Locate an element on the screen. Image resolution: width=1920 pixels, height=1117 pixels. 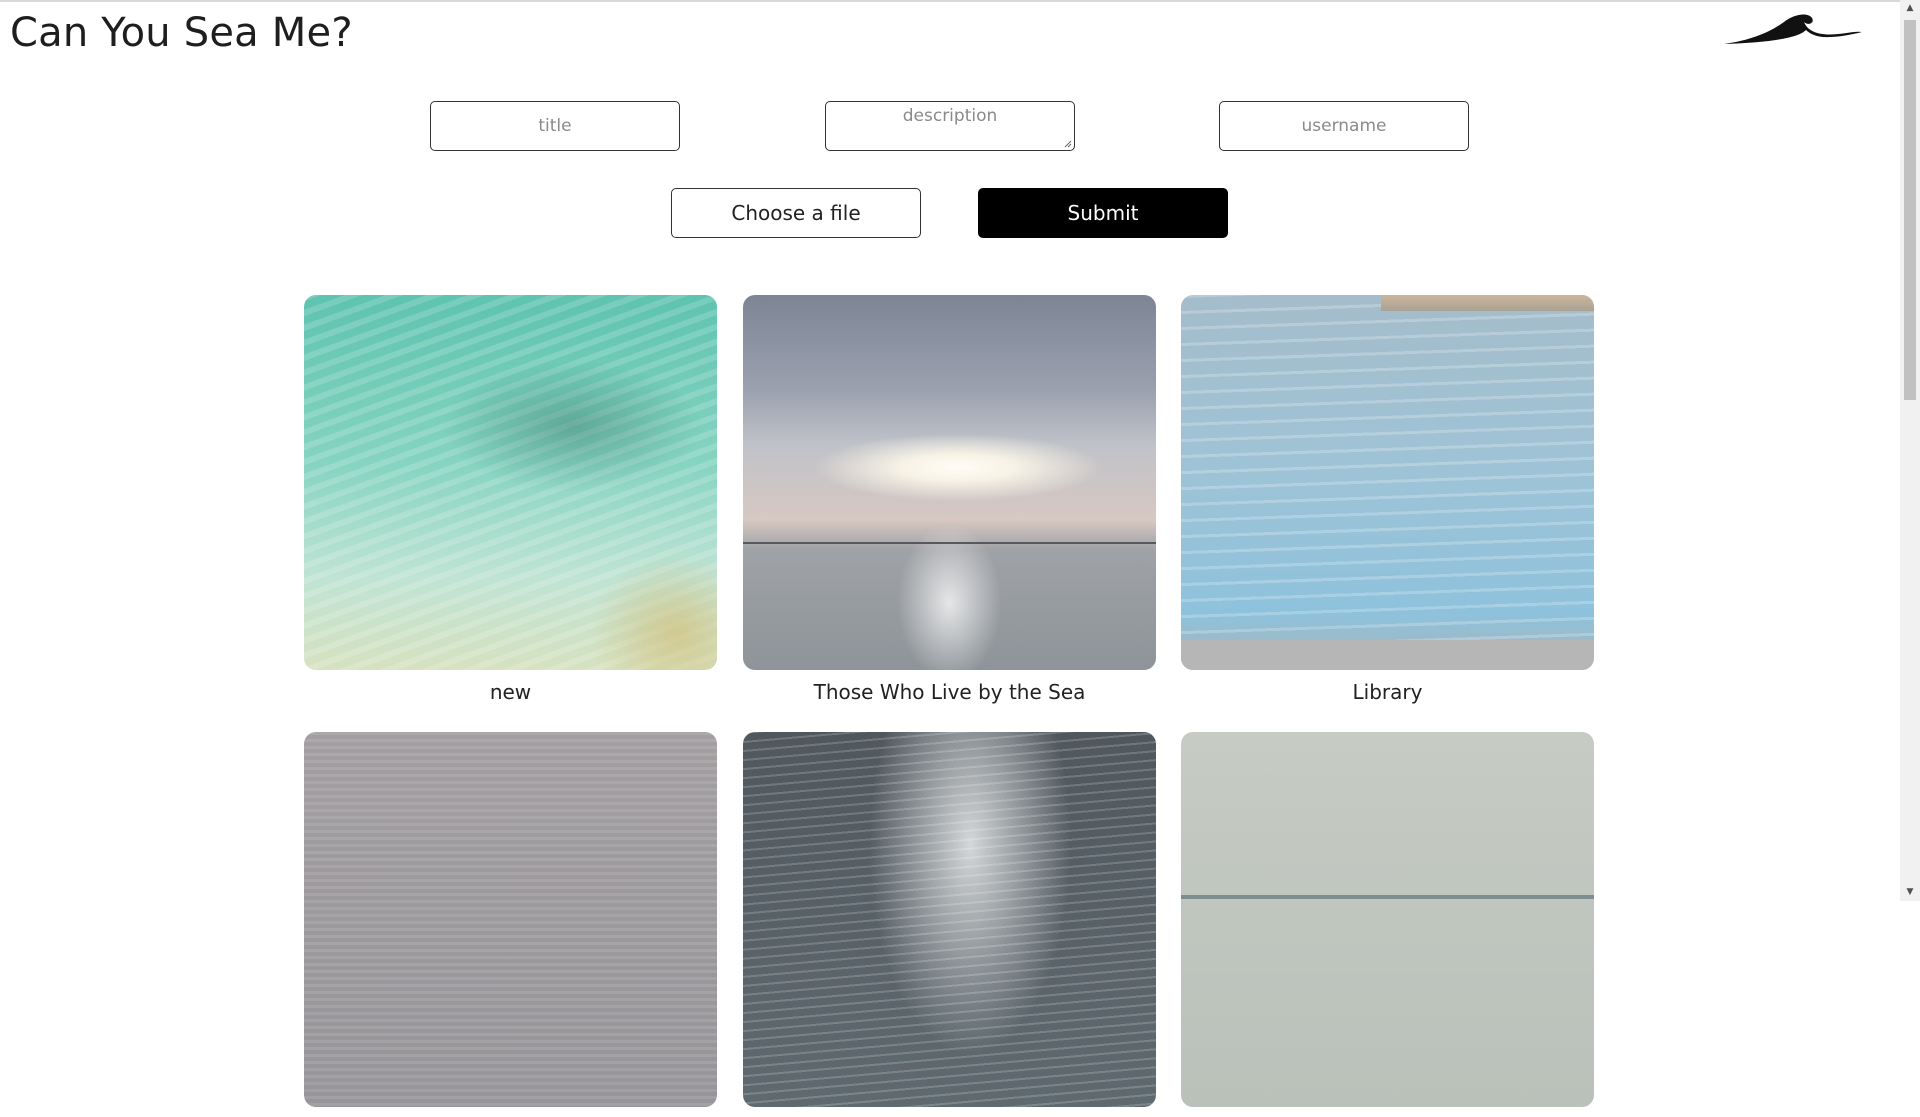
choose-file-label: Choose a file is located at coordinates (796, 213).